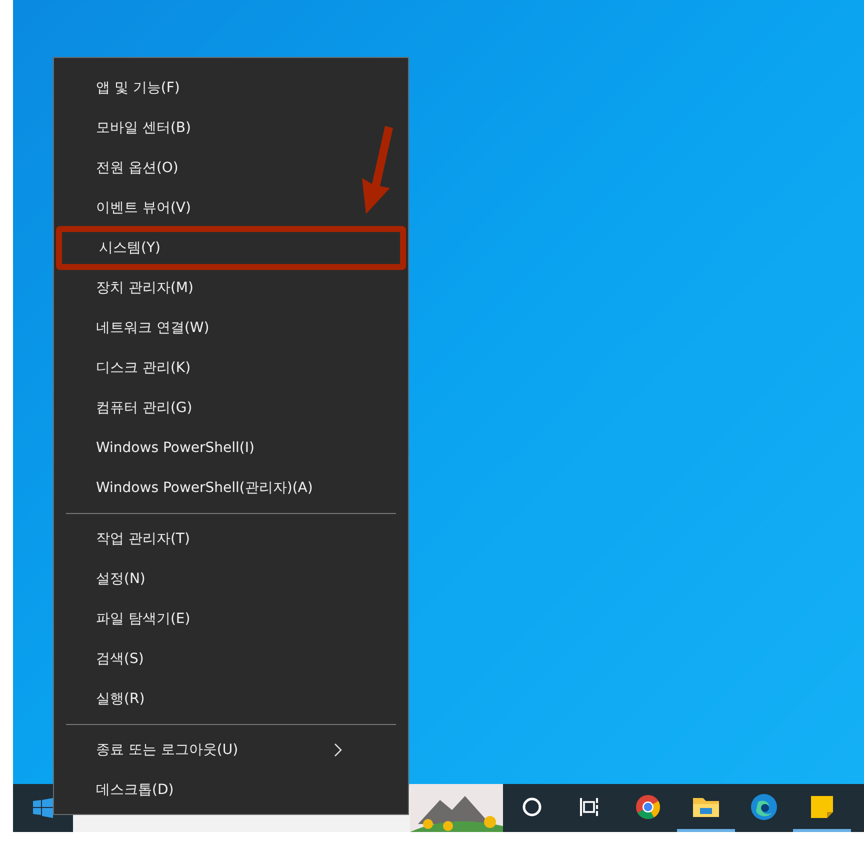  I want to click on menu-item: 데스크톱(D), so click(205, 790).